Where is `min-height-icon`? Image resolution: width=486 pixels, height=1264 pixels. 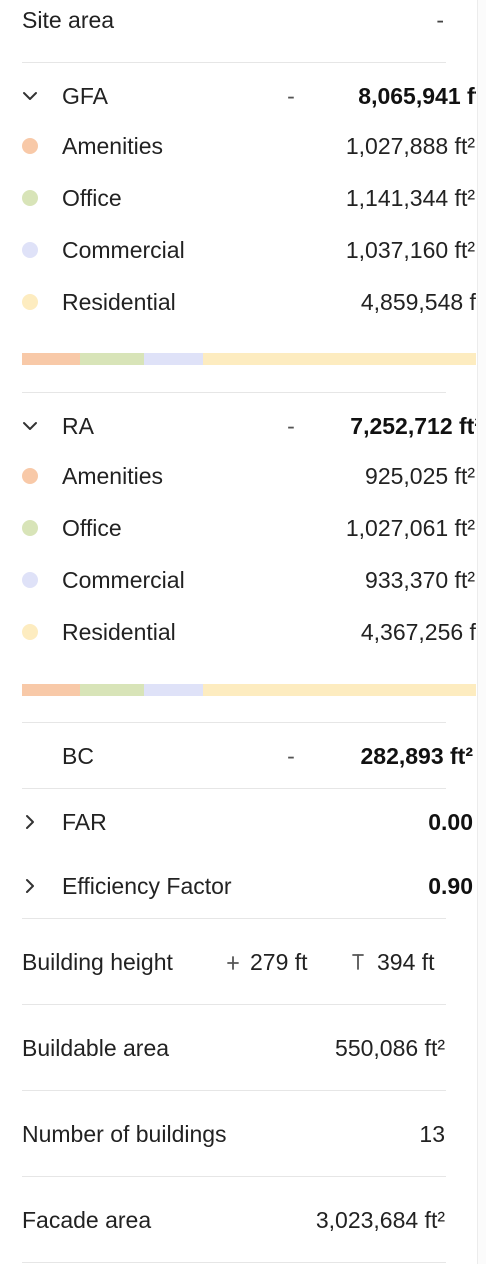 min-height-icon is located at coordinates (233, 963).